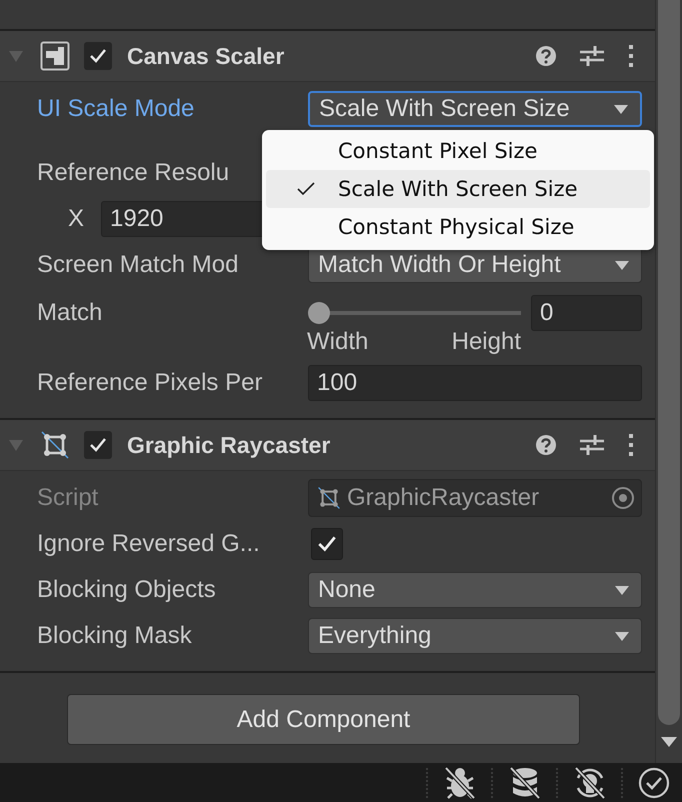 This screenshot has width=682, height=802. I want to click on menu-option: Scale With Screen Size, so click(458, 189).